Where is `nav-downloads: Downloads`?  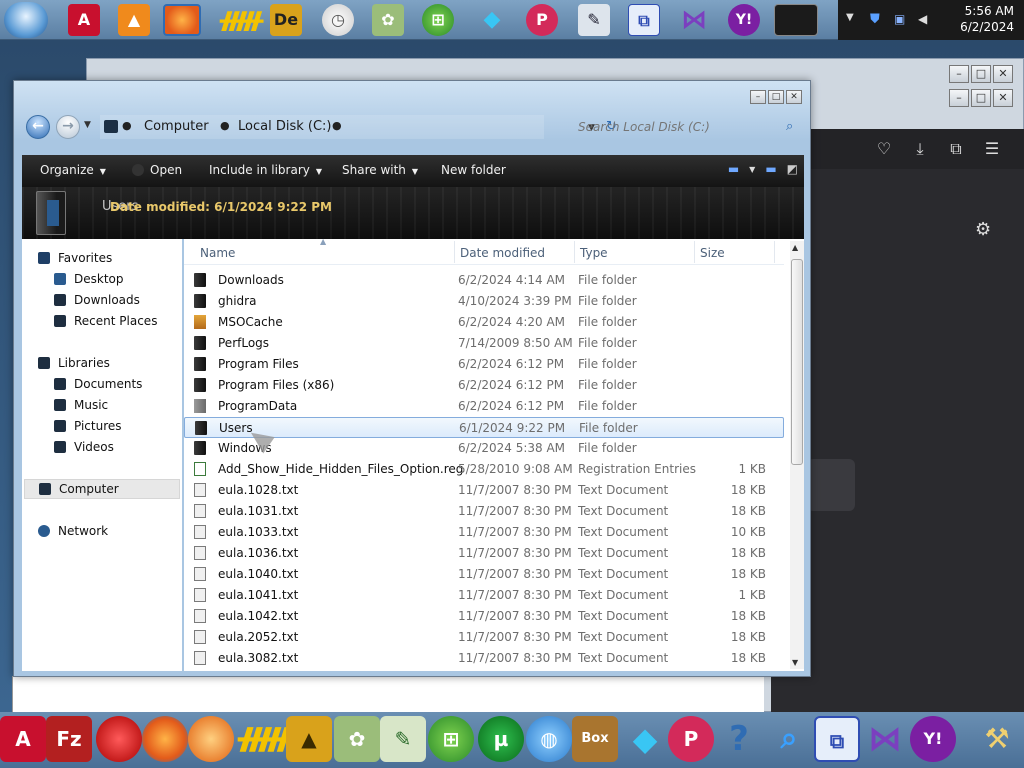
nav-downloads: Downloads is located at coordinates (97, 303).